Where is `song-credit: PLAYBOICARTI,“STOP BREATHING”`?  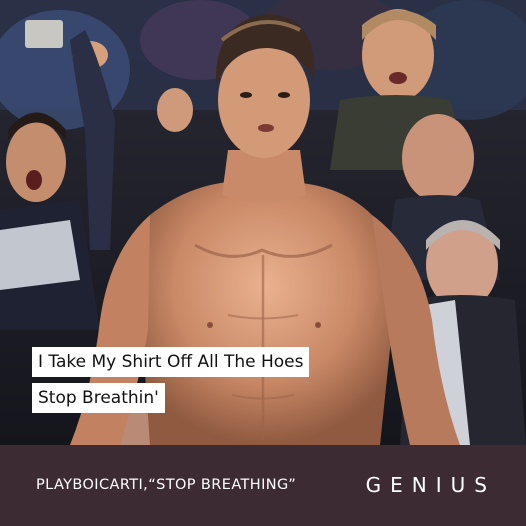
song-credit: PLAYBOICARTI,“STOP BREATHING” is located at coordinates (166, 485).